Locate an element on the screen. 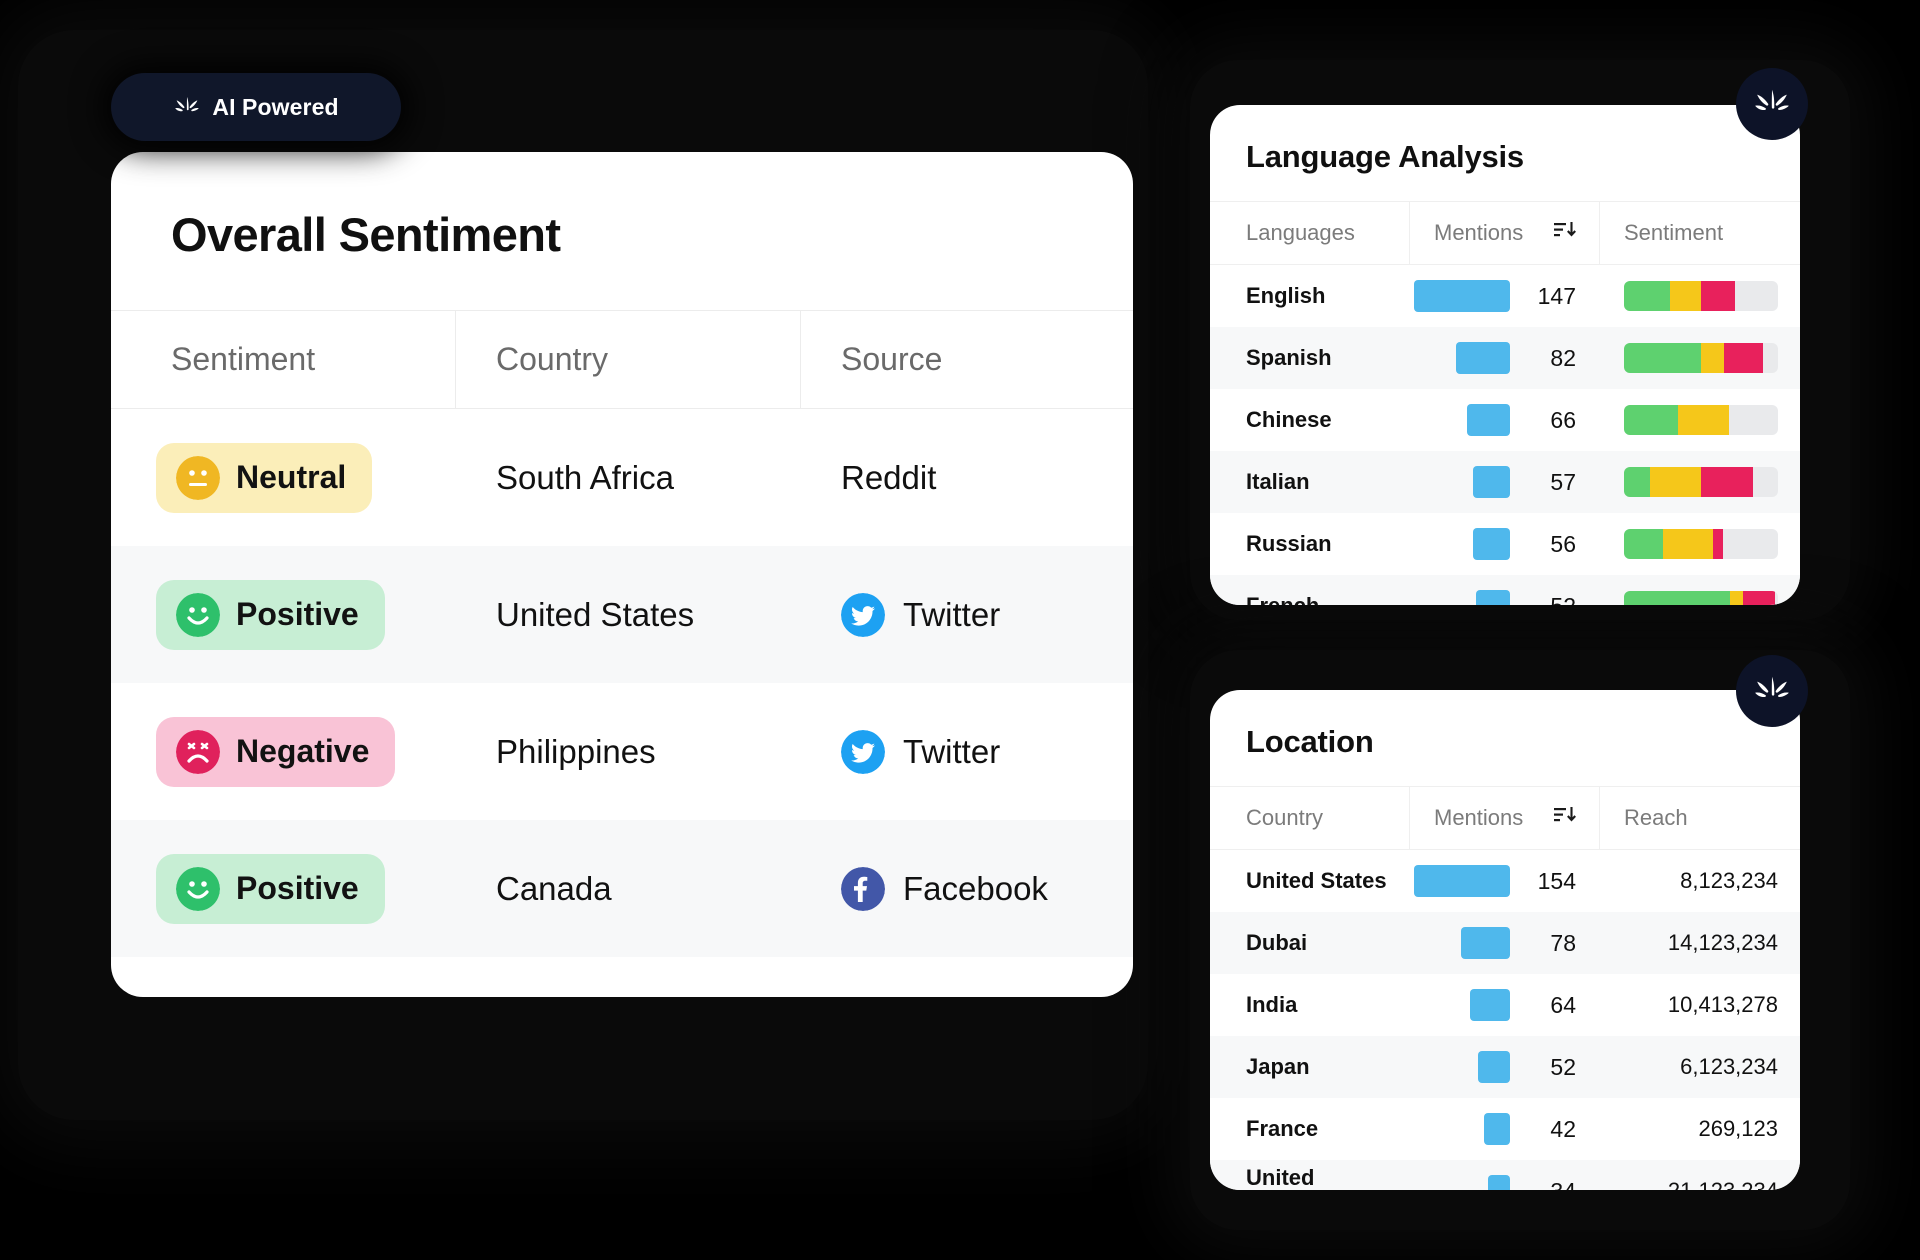 The height and width of the screenshot is (1260, 1920). column-header-languages: Languages is located at coordinates (1310, 233).